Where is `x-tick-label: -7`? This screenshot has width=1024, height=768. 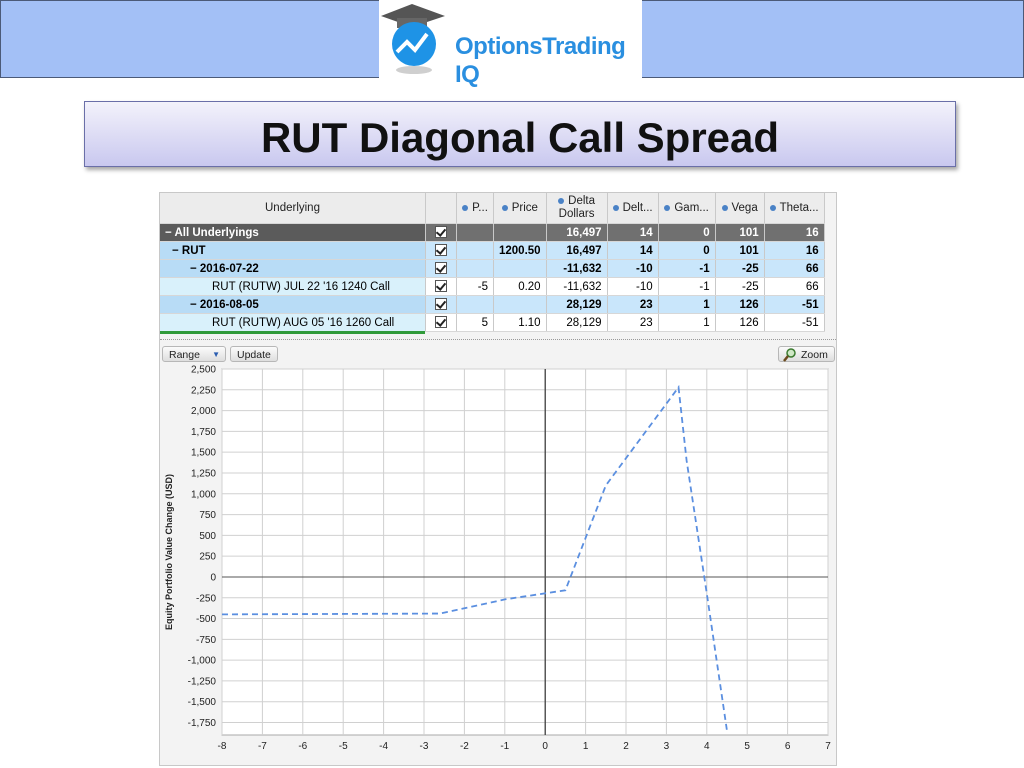
x-tick-label: -7 is located at coordinates (262, 746).